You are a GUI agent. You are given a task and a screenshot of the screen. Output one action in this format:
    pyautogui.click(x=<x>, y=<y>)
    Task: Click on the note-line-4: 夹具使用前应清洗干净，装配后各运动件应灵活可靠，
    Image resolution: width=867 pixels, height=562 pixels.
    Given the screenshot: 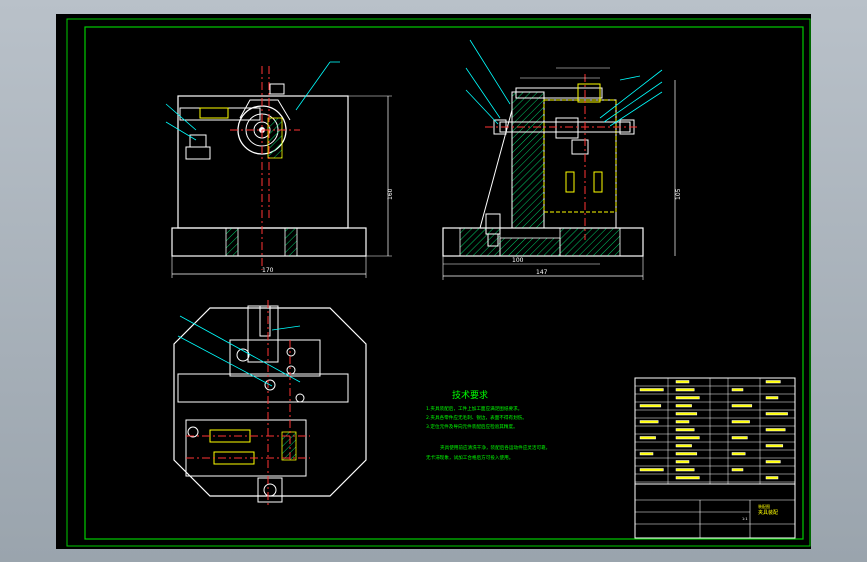 What is the action you would take?
    pyautogui.click(x=495, y=447)
    